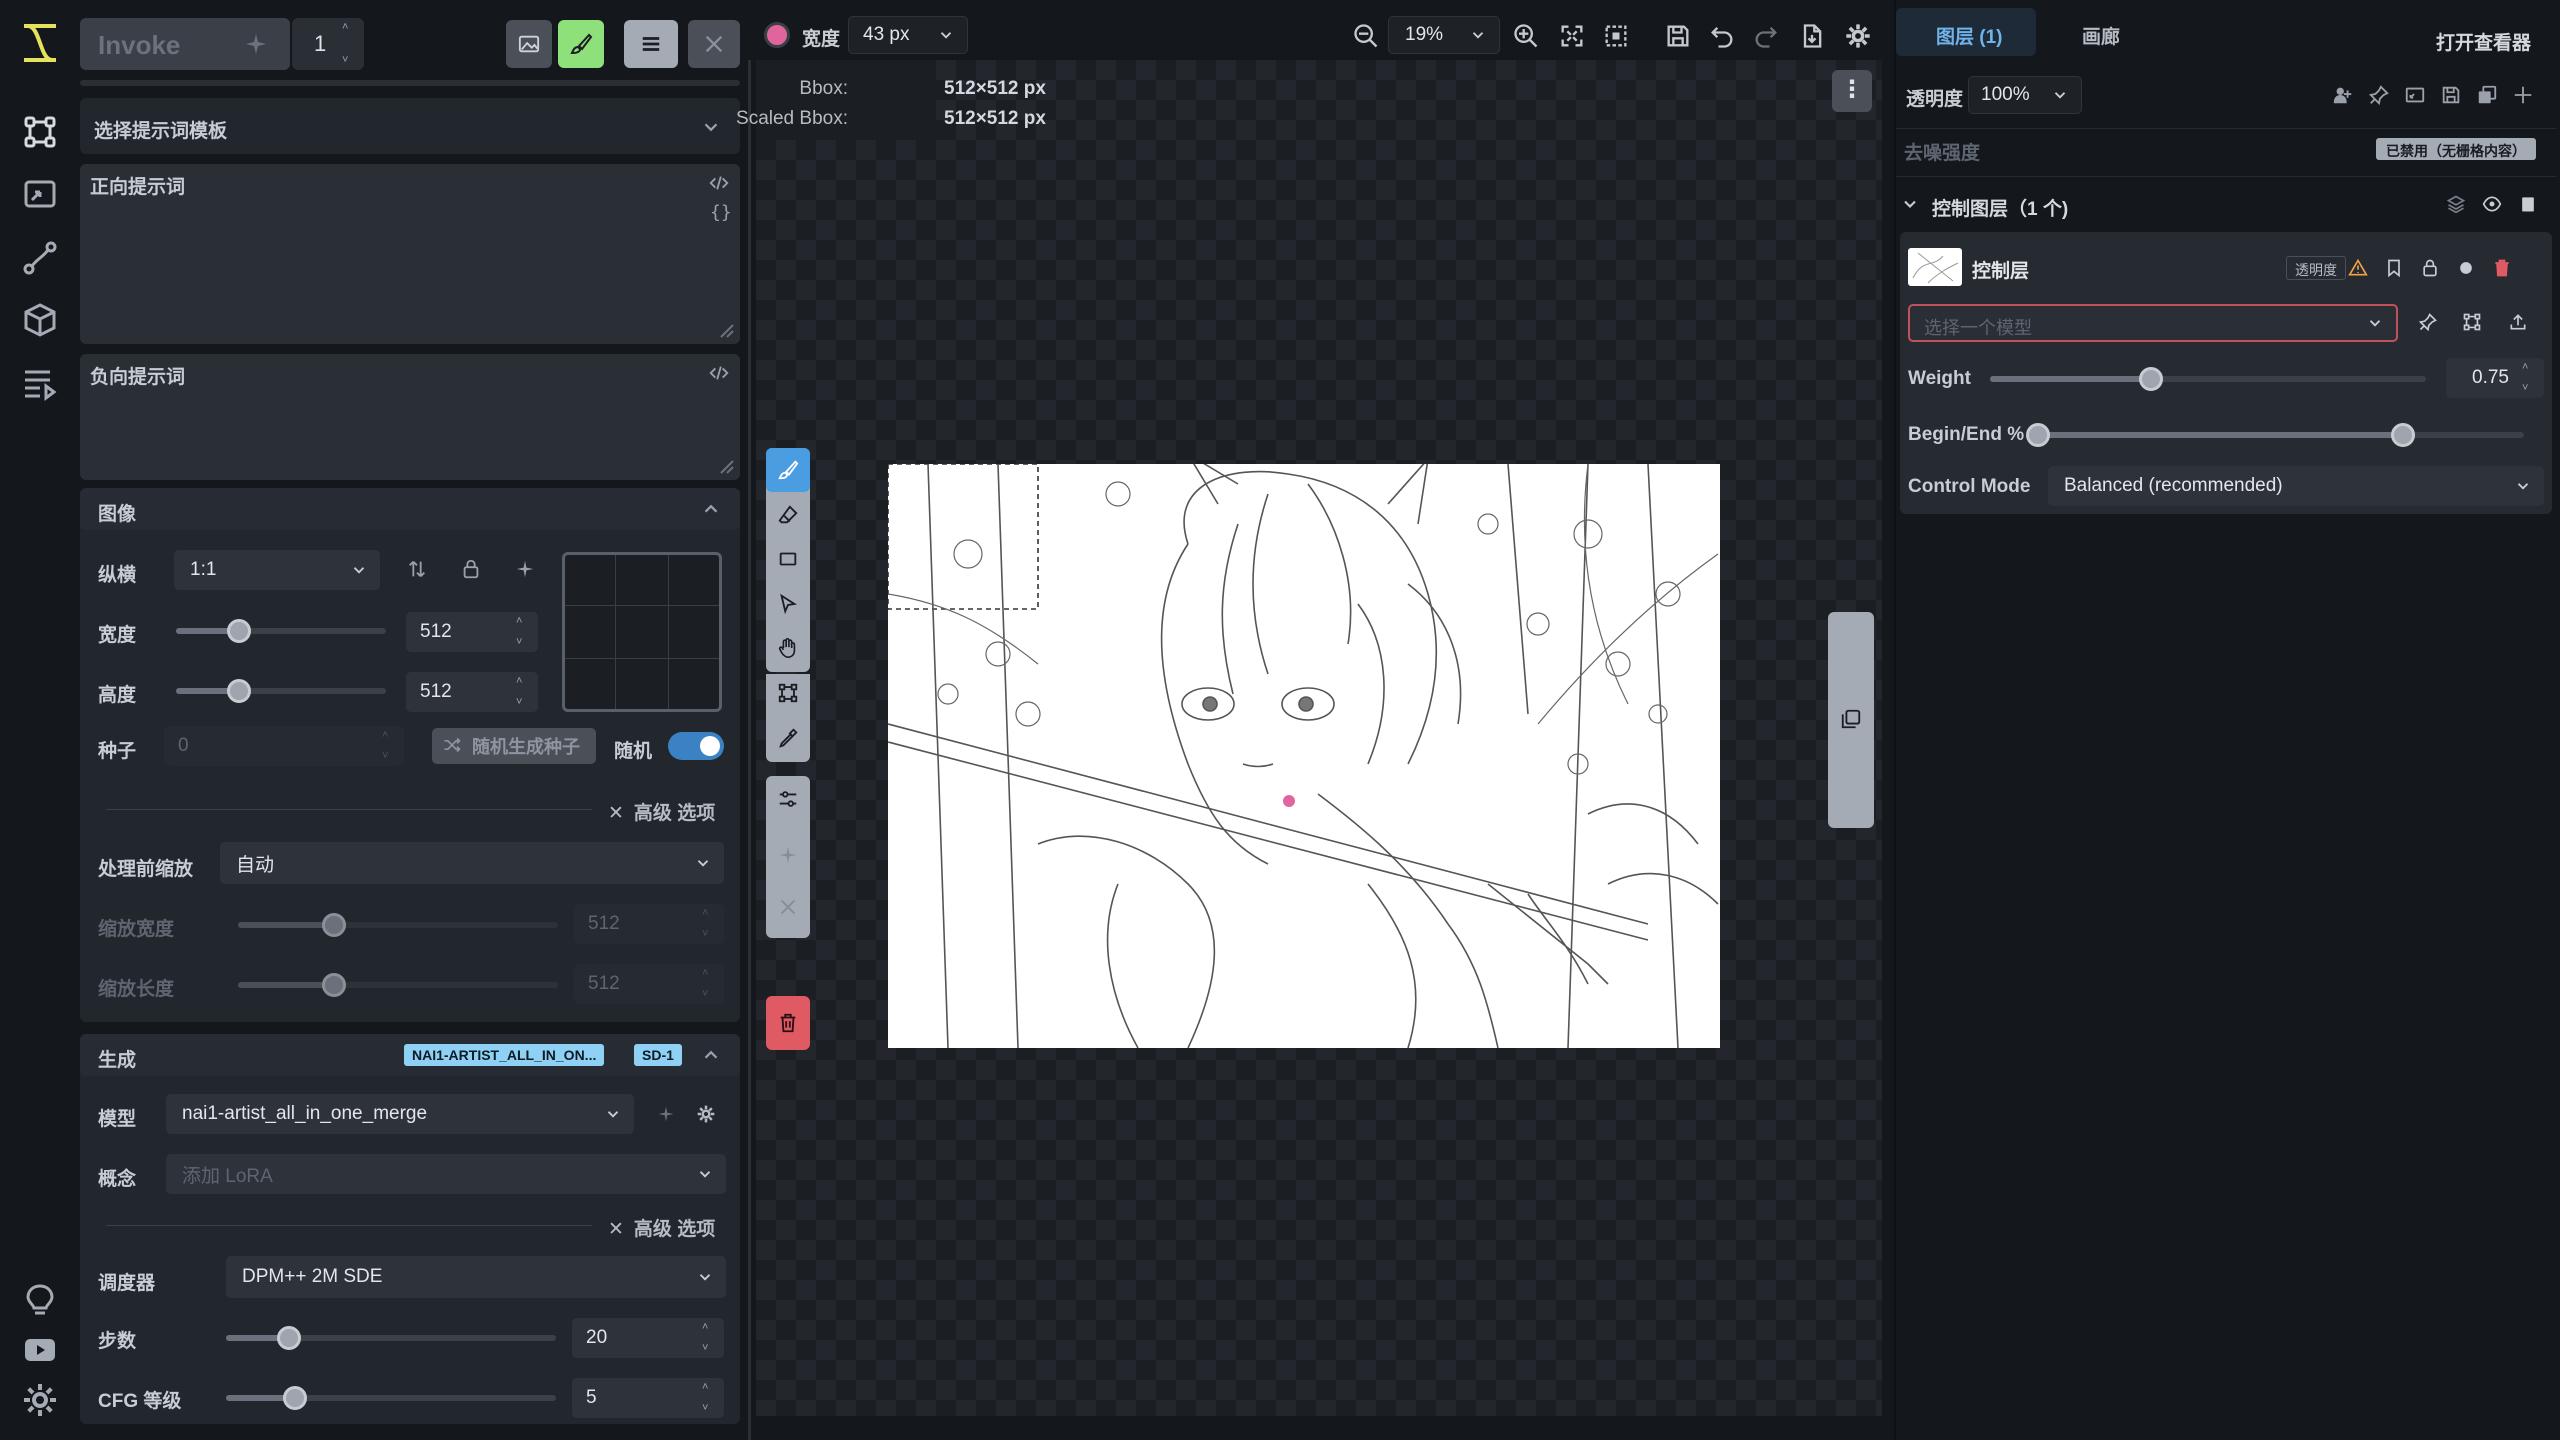 The width and height of the screenshot is (2560, 1440). What do you see at coordinates (40, 1400) in the screenshot?
I see `settings-gear-icon` at bounding box center [40, 1400].